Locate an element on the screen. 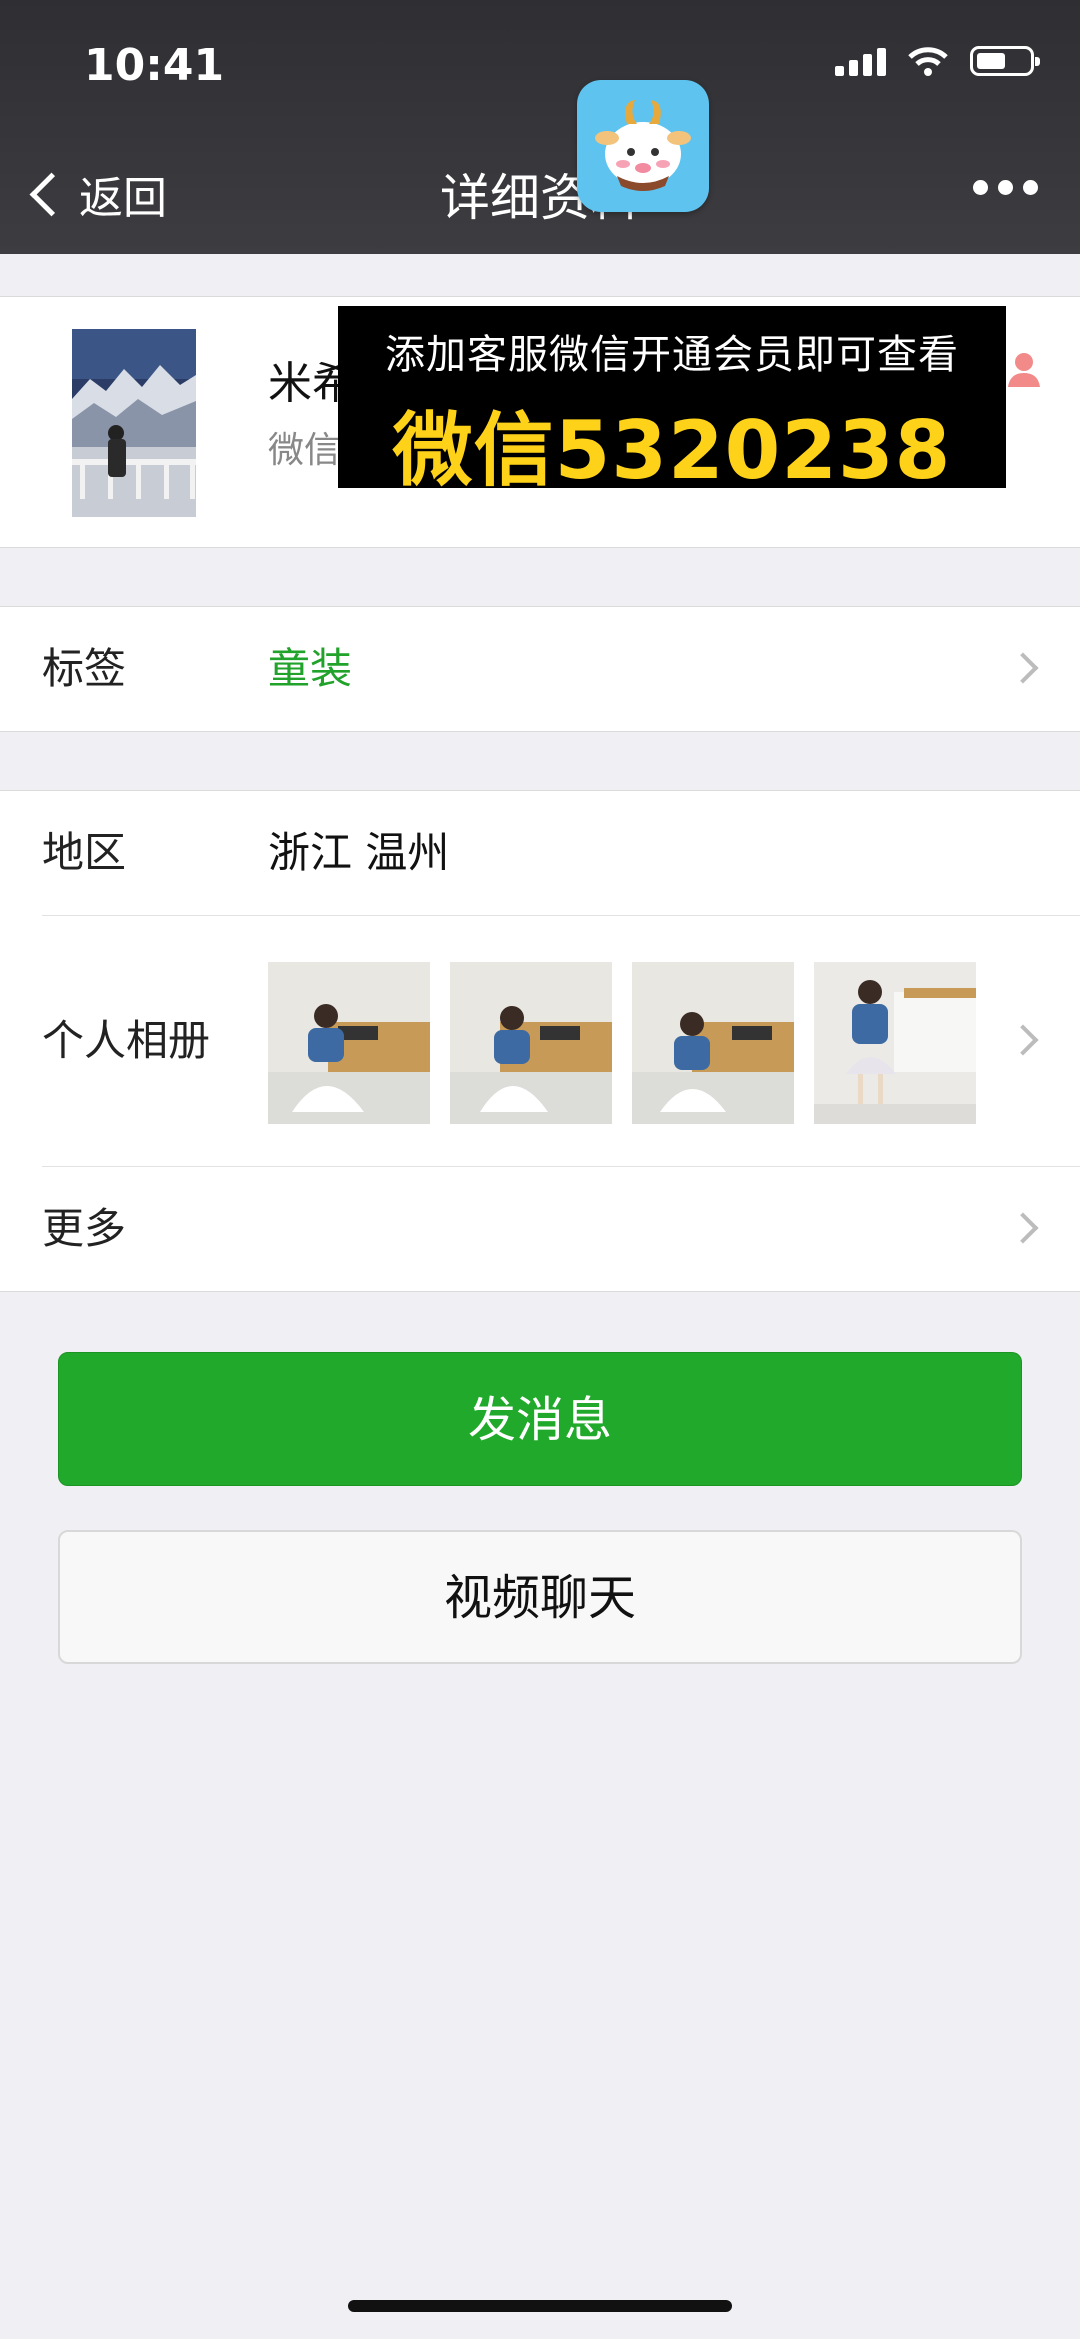 The image size is (1080, 2339). album-label: 个人相册 is located at coordinates (126, 1040).